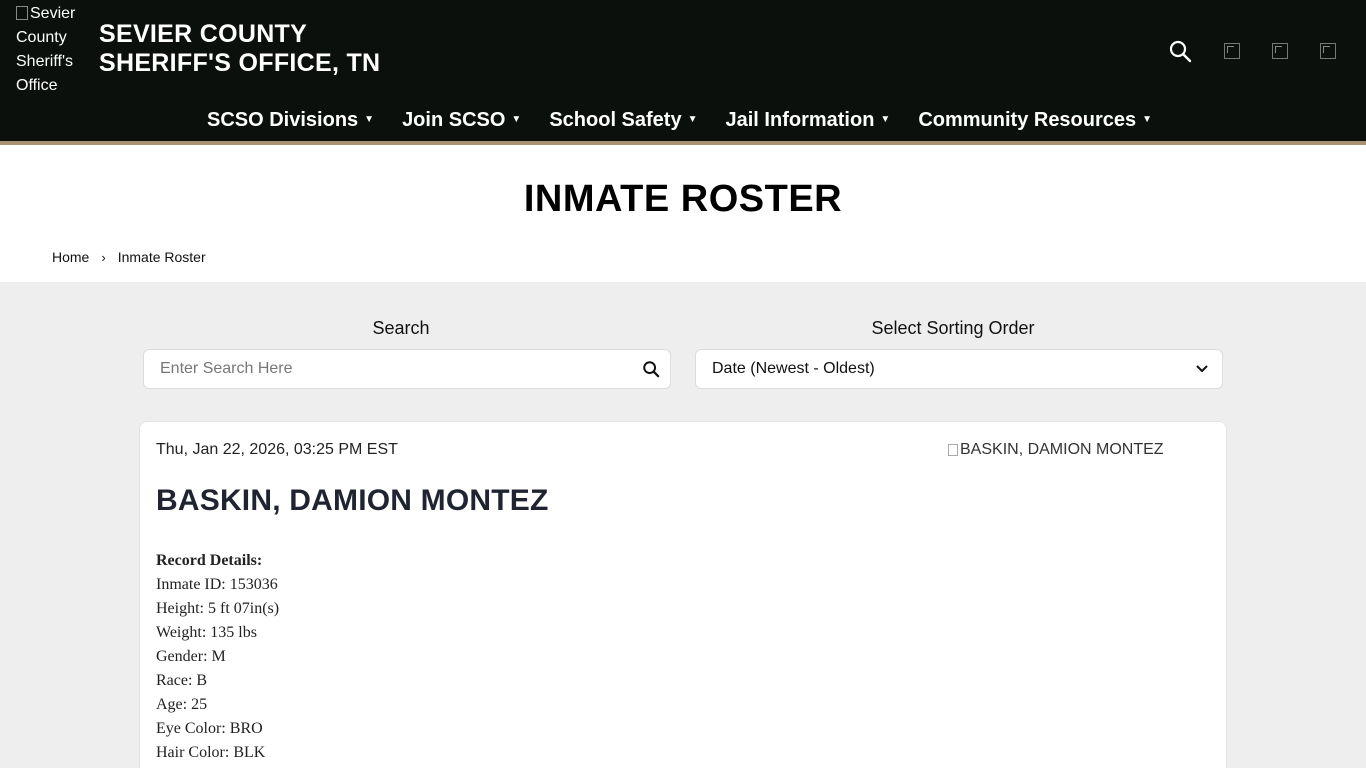  I want to click on page-title: INMATE ROSTER, so click(683, 199).